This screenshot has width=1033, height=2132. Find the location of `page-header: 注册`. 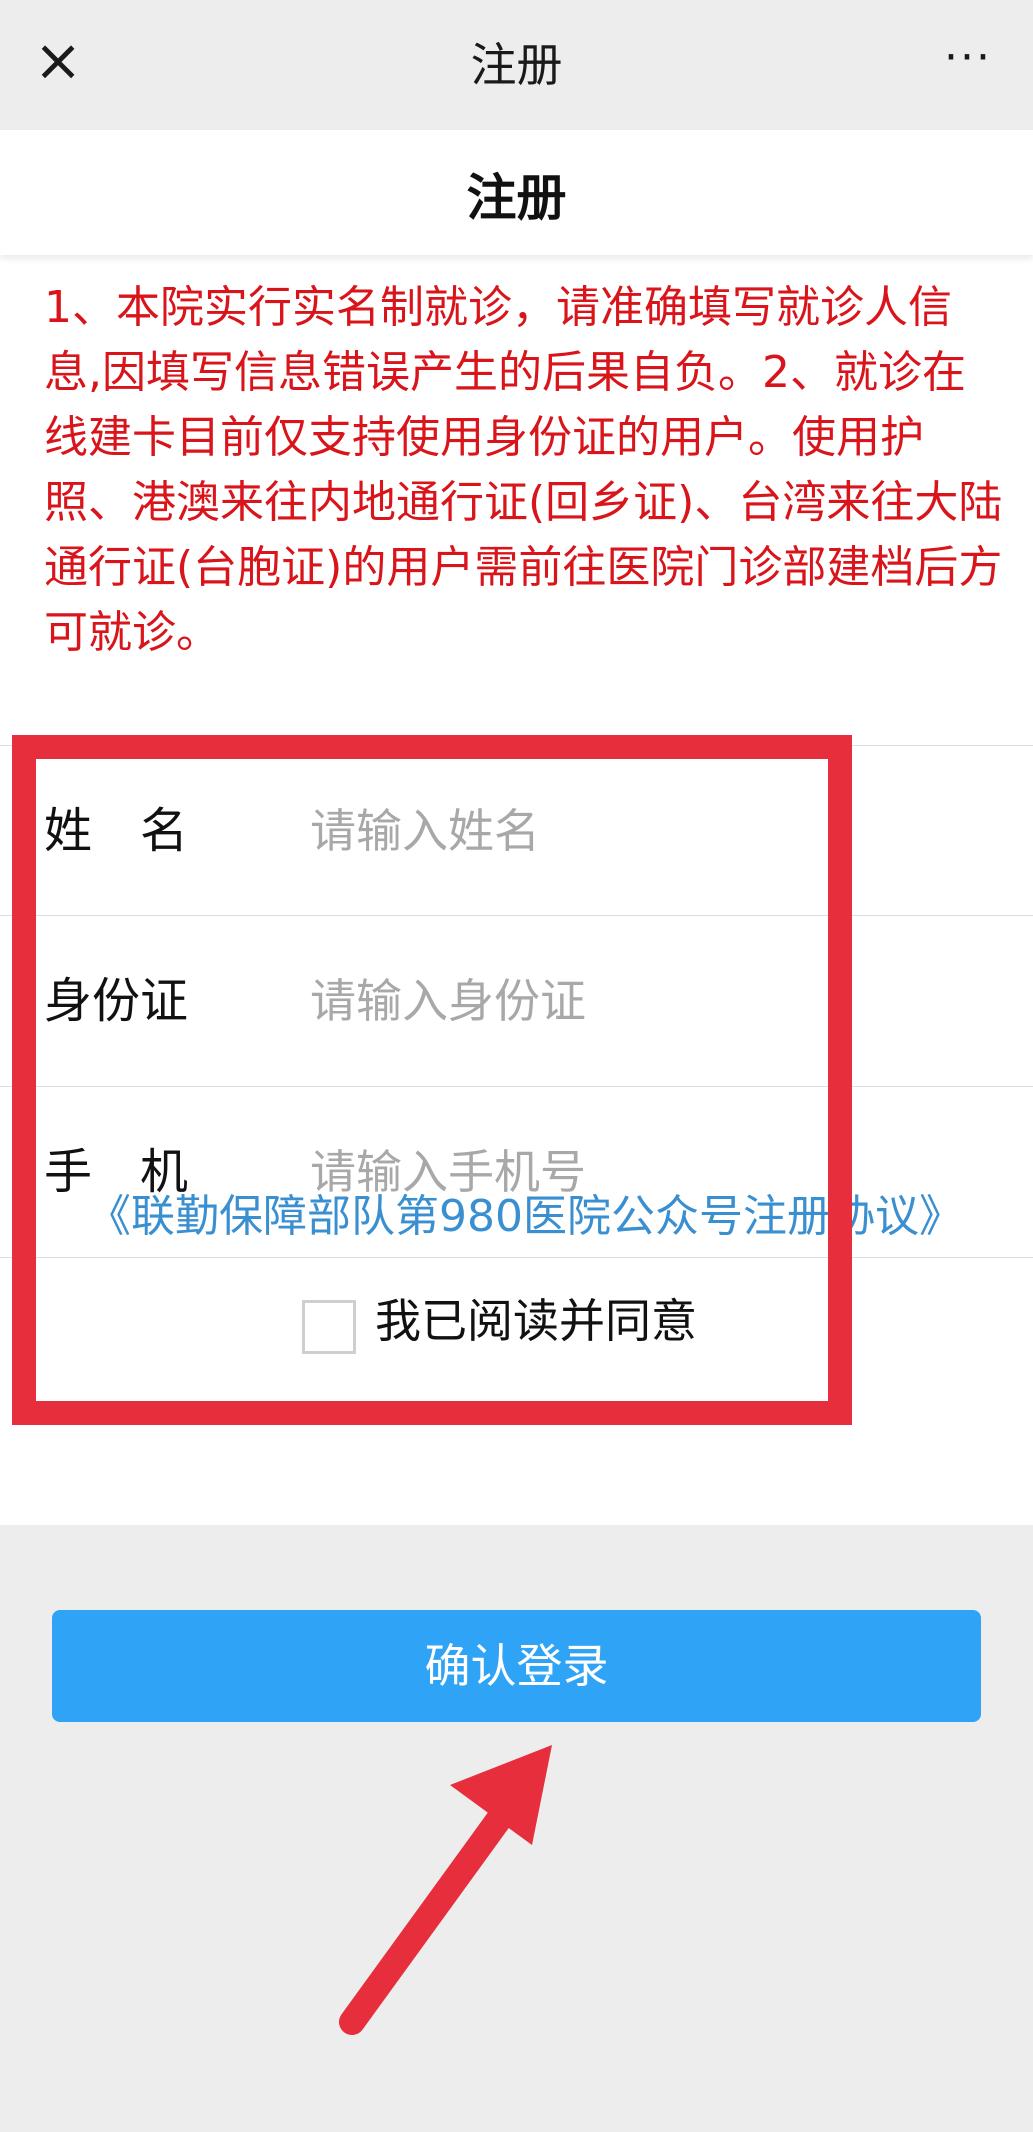

page-header: 注册 is located at coordinates (516, 192).